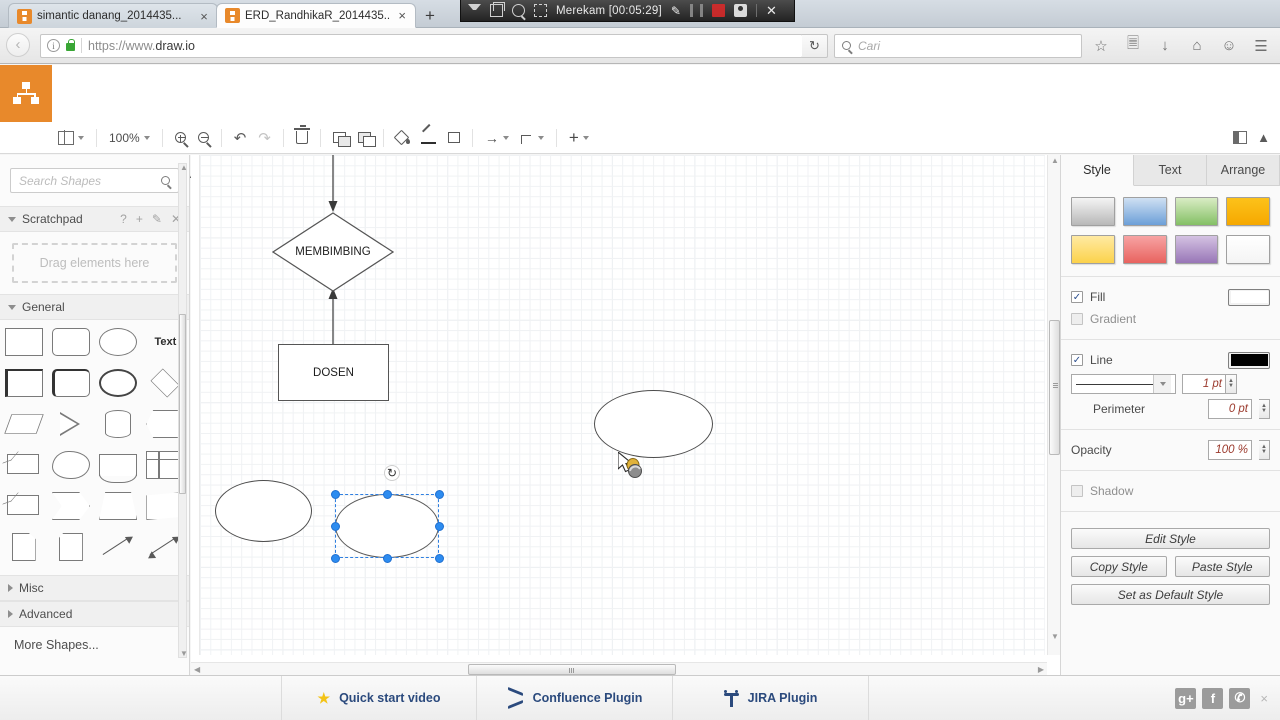 The width and height of the screenshot is (1280, 720). Describe the element at coordinates (335, 558) in the screenshot. I see `resize-handle-sw` at that location.